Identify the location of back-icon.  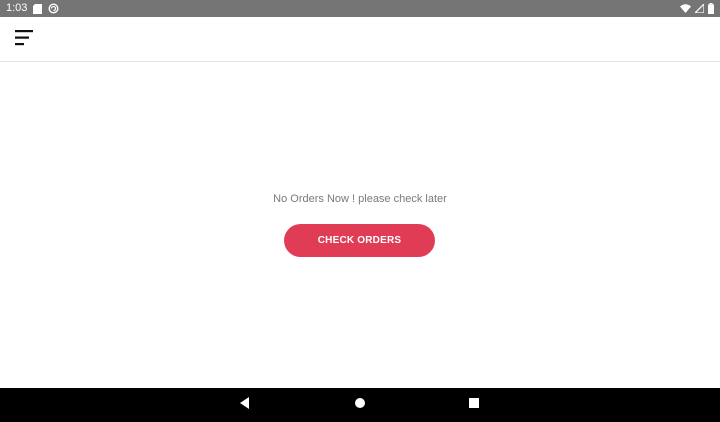
(245, 405).